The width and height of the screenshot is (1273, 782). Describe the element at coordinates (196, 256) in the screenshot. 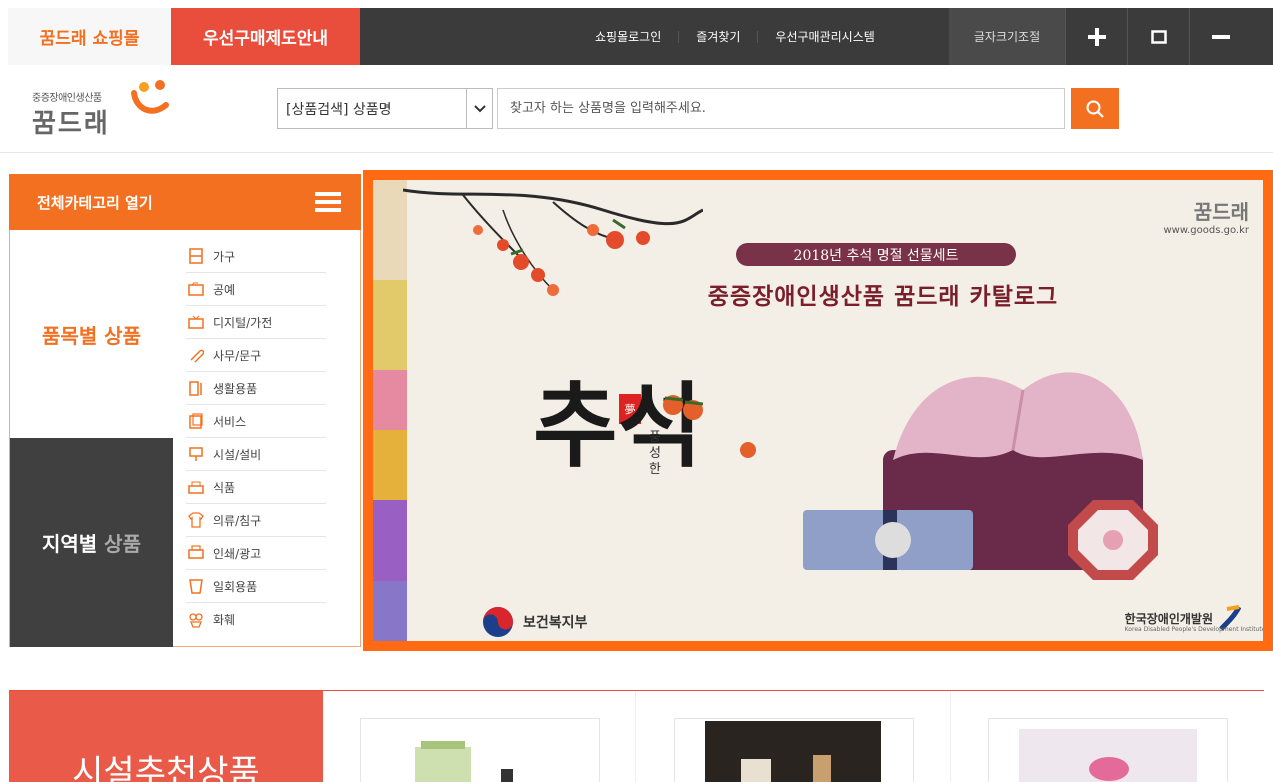

I see `furniture-icon` at that location.